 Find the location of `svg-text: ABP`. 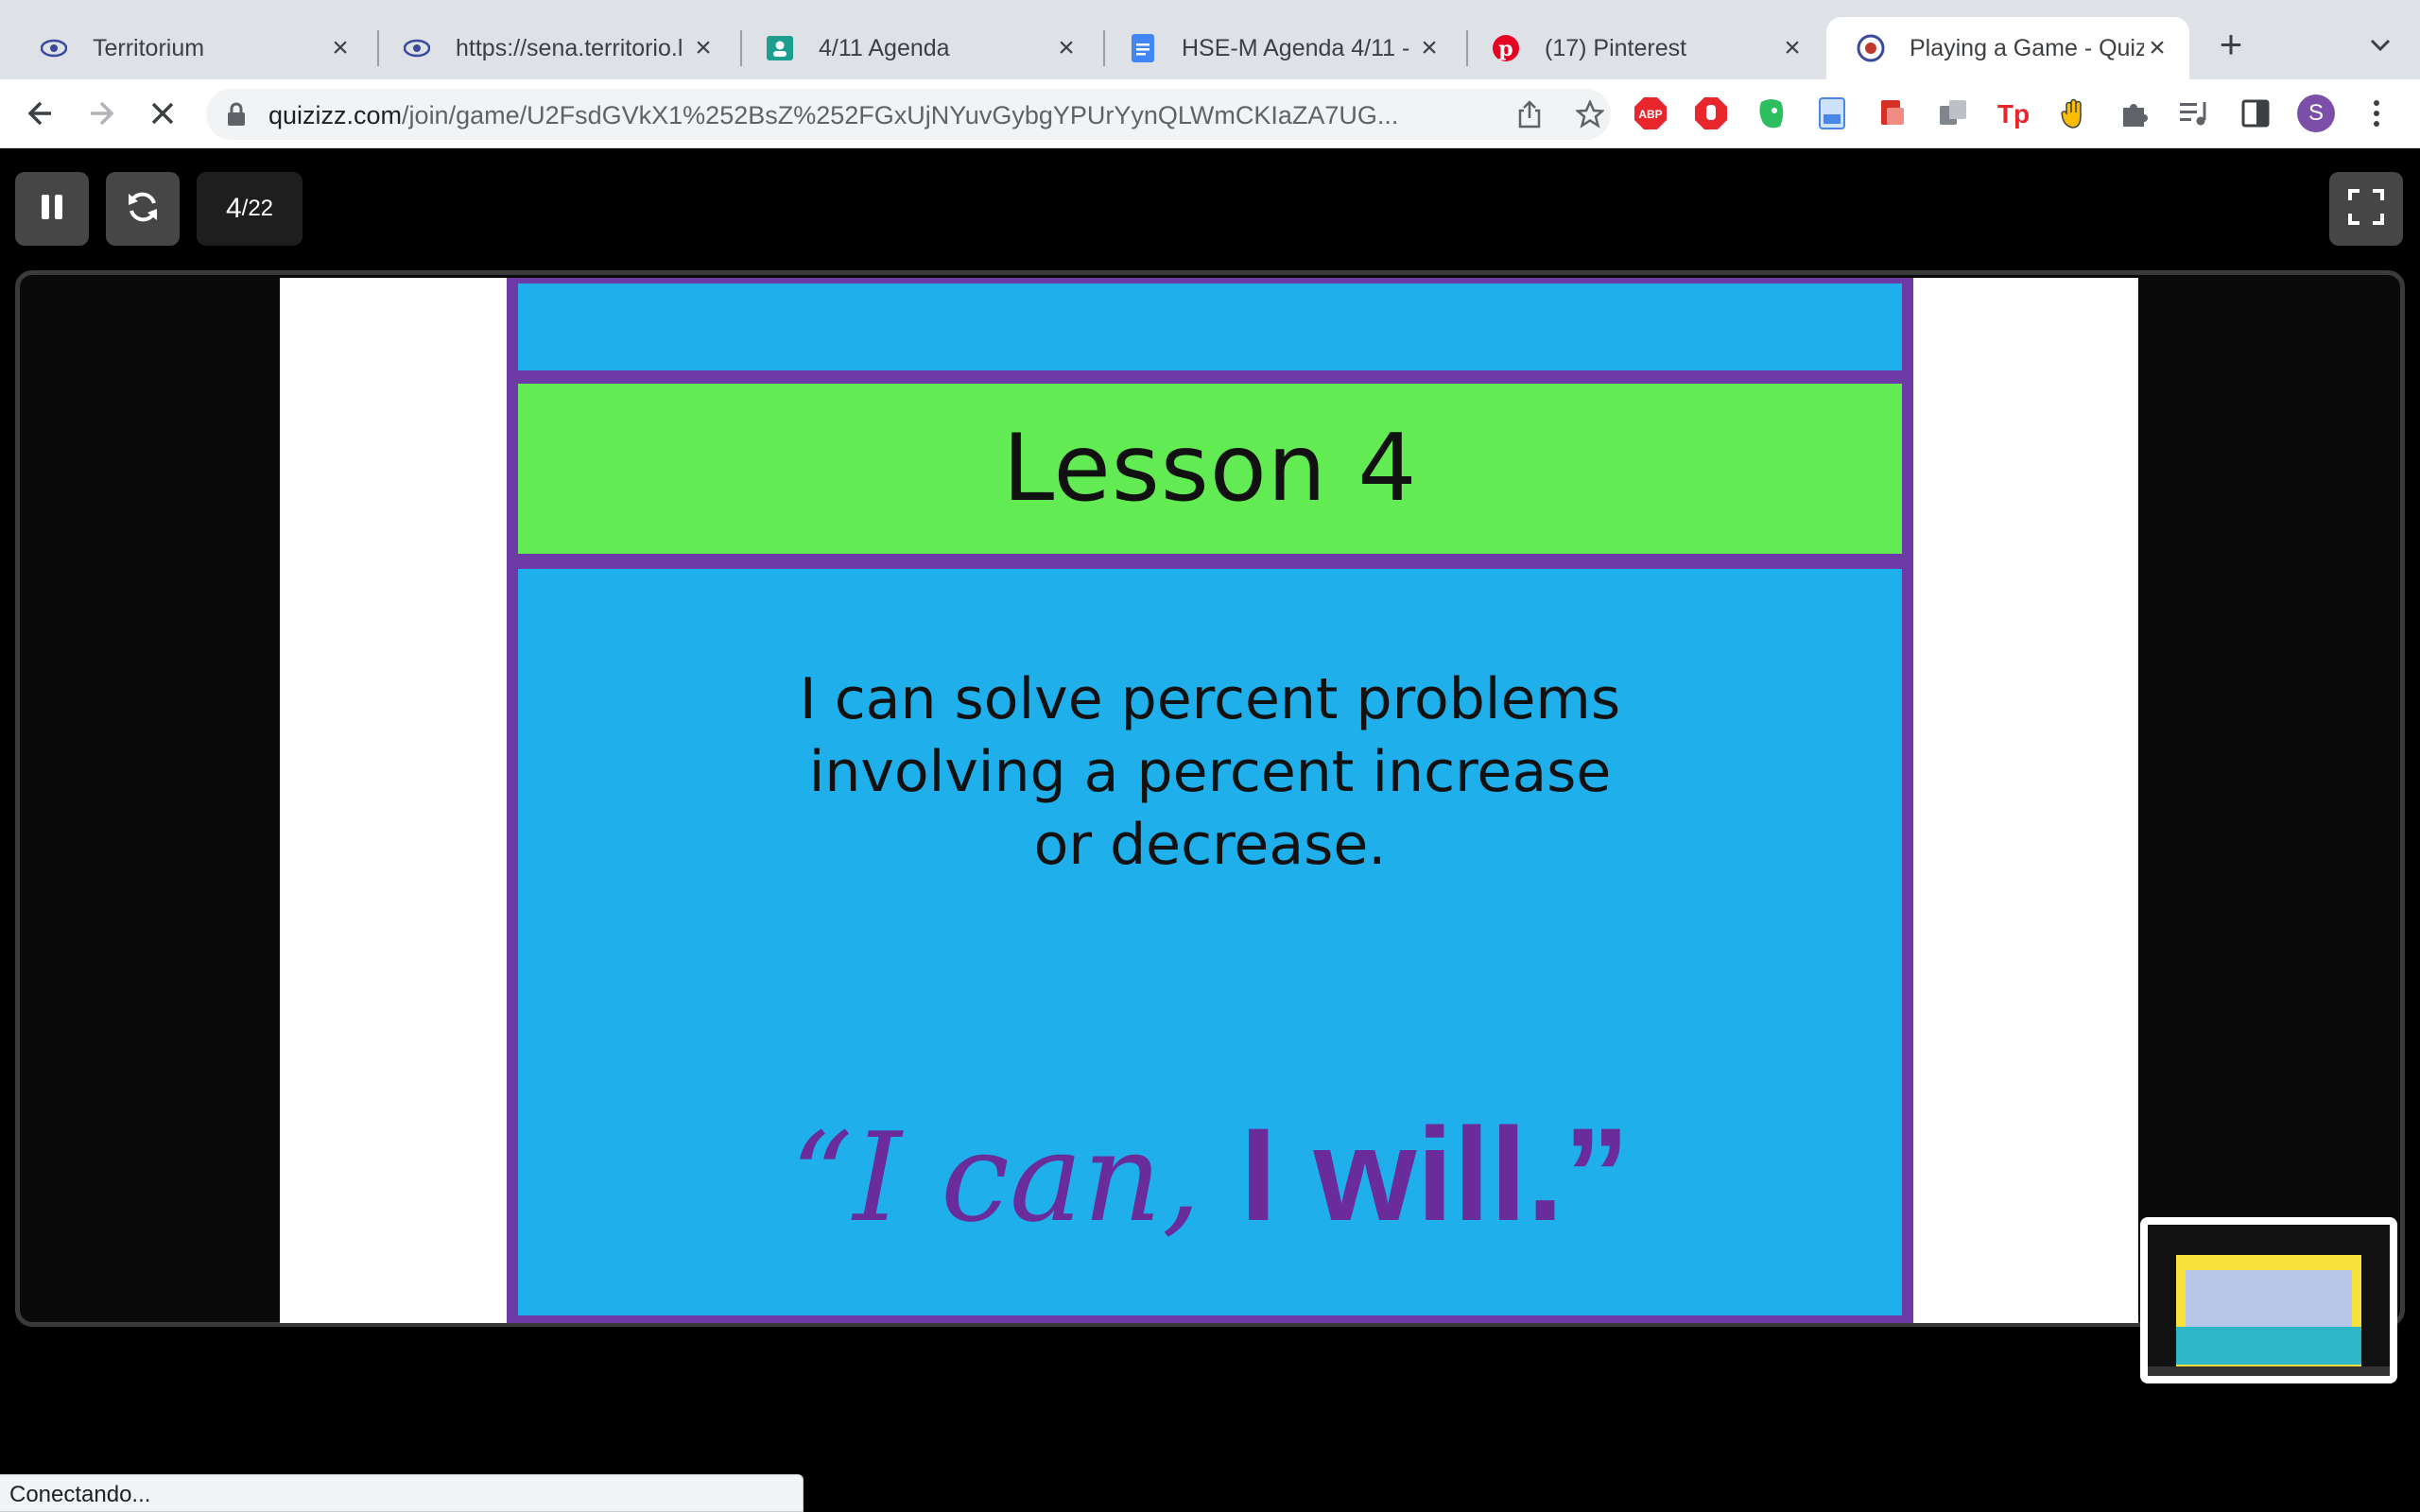

svg-text: ABP is located at coordinates (1650, 114).